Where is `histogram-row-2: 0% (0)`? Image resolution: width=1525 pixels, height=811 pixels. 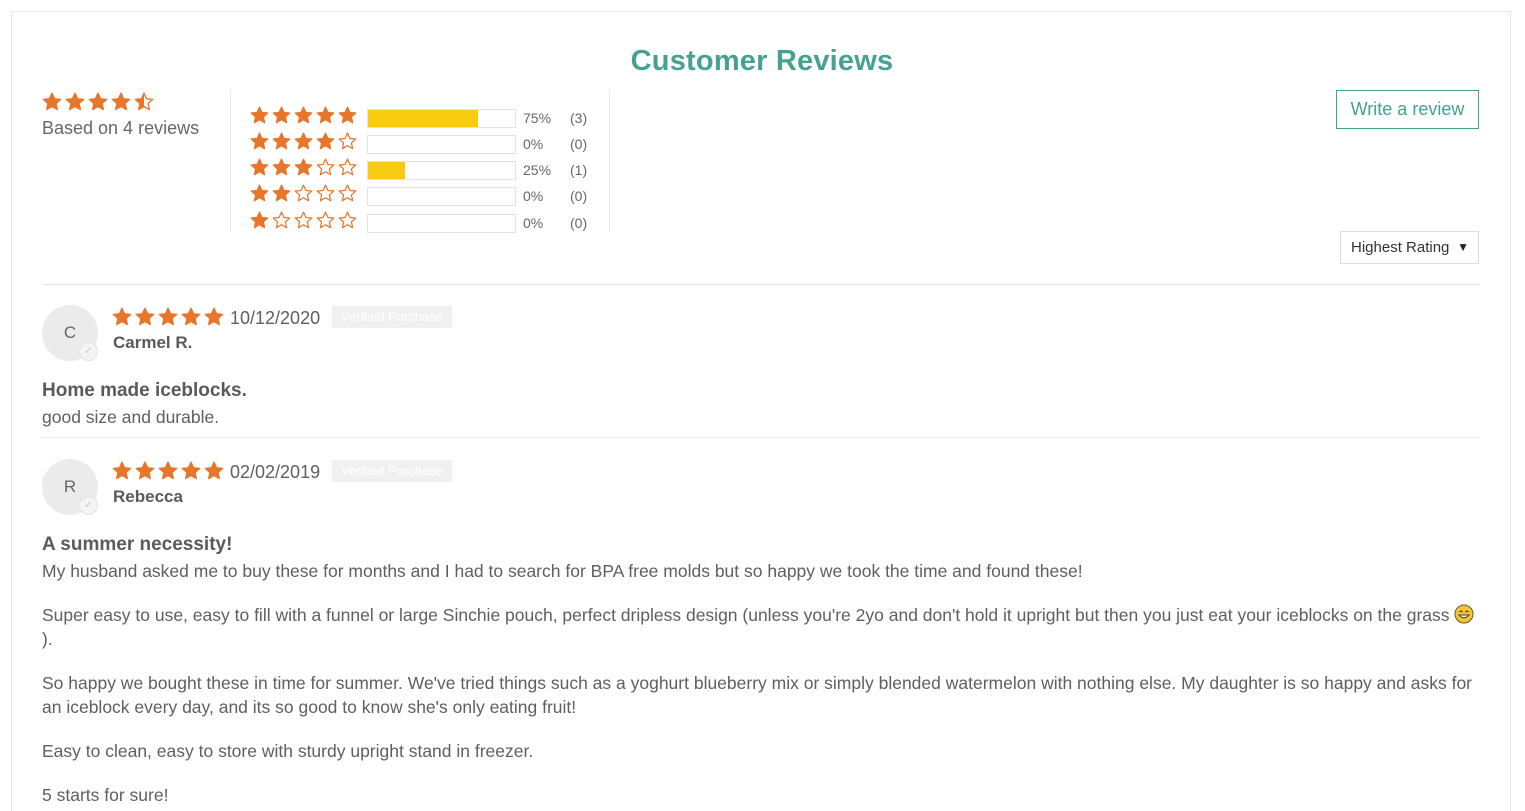
histogram-row-2: 0% (0) is located at coordinates (425, 195).